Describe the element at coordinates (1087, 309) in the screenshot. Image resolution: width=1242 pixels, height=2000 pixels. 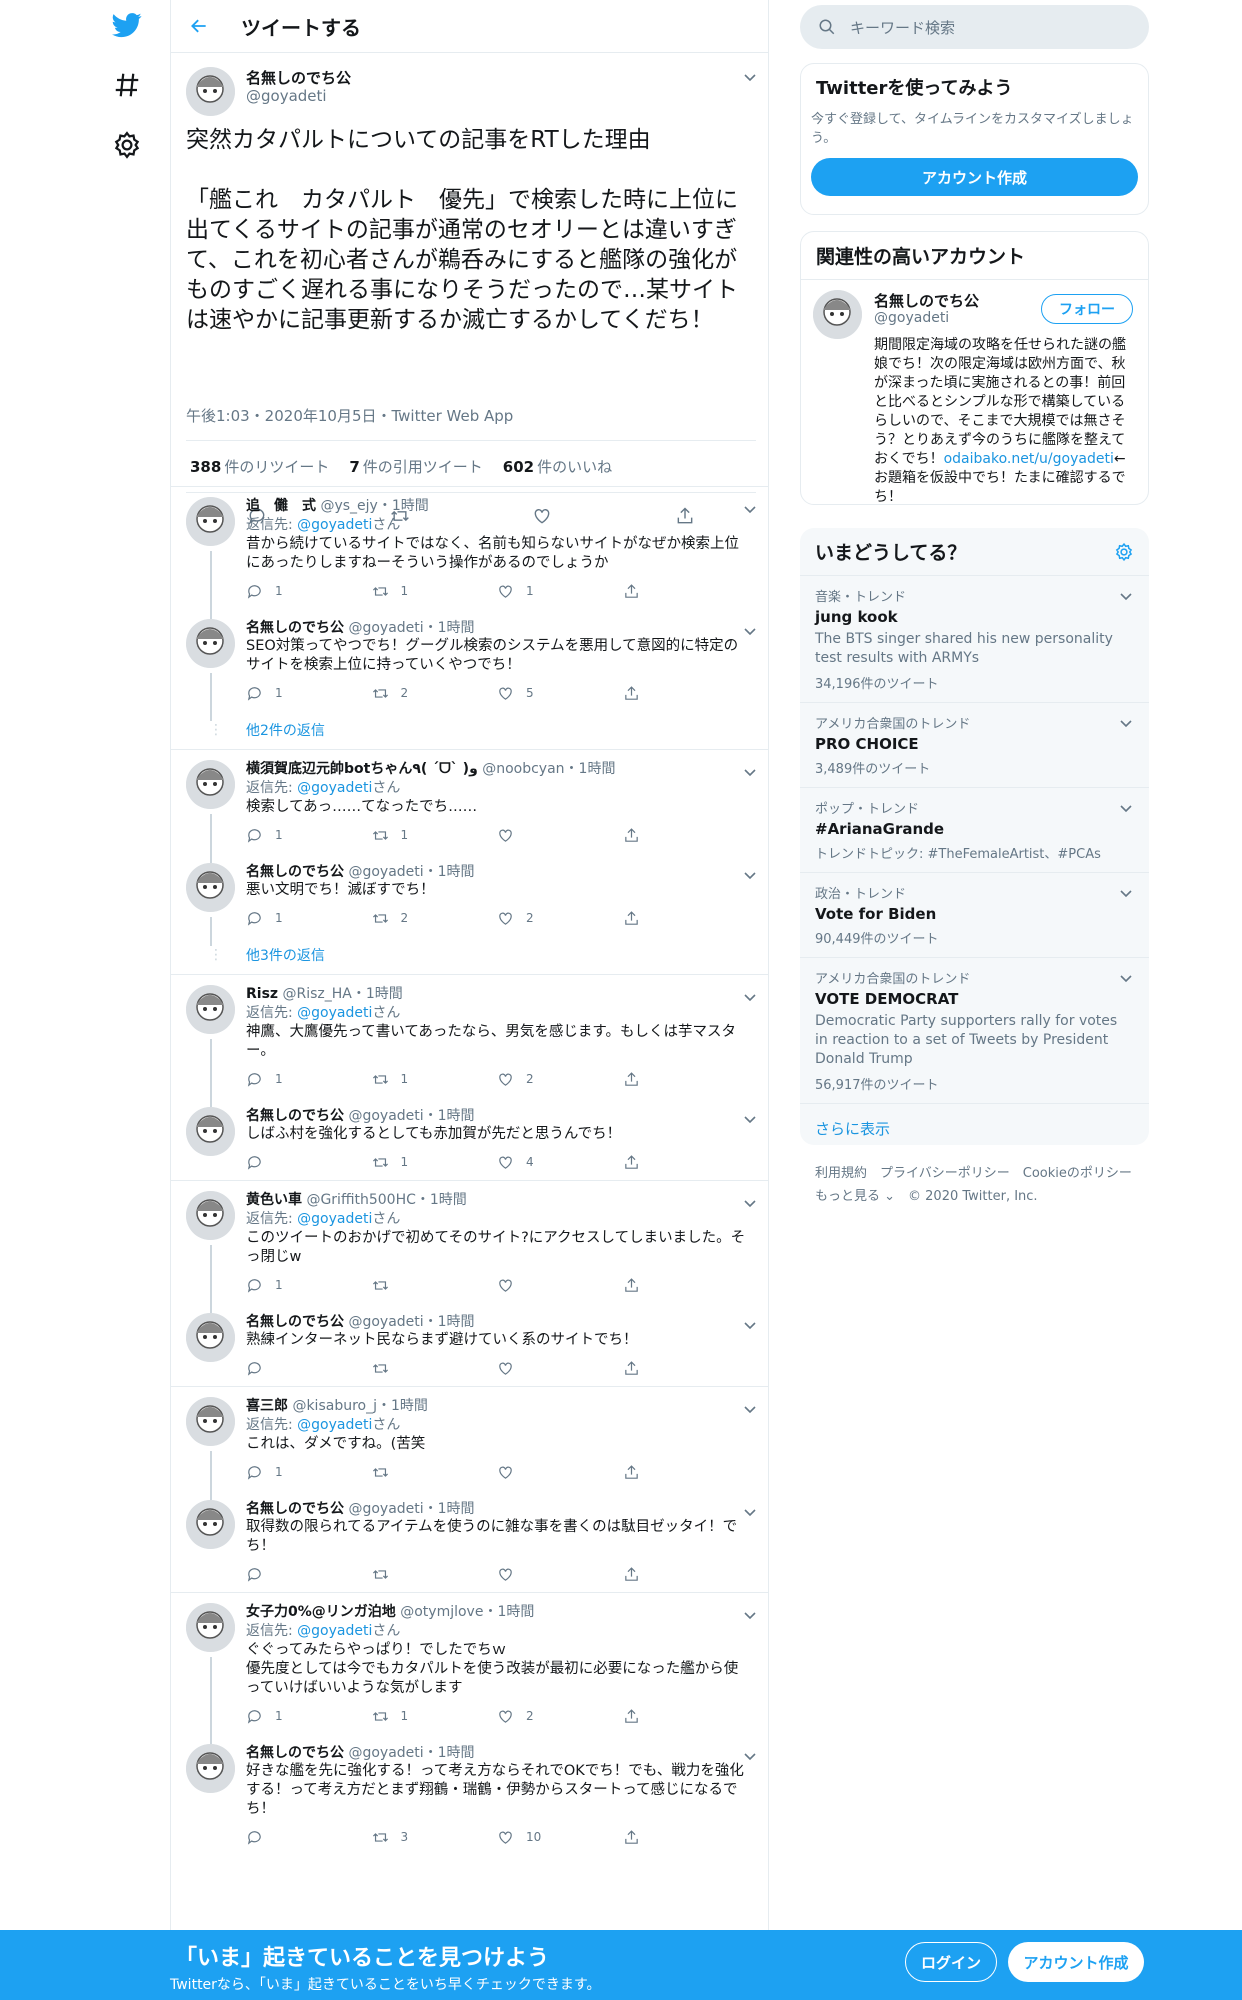
I see `follow-button: フォロー` at that location.